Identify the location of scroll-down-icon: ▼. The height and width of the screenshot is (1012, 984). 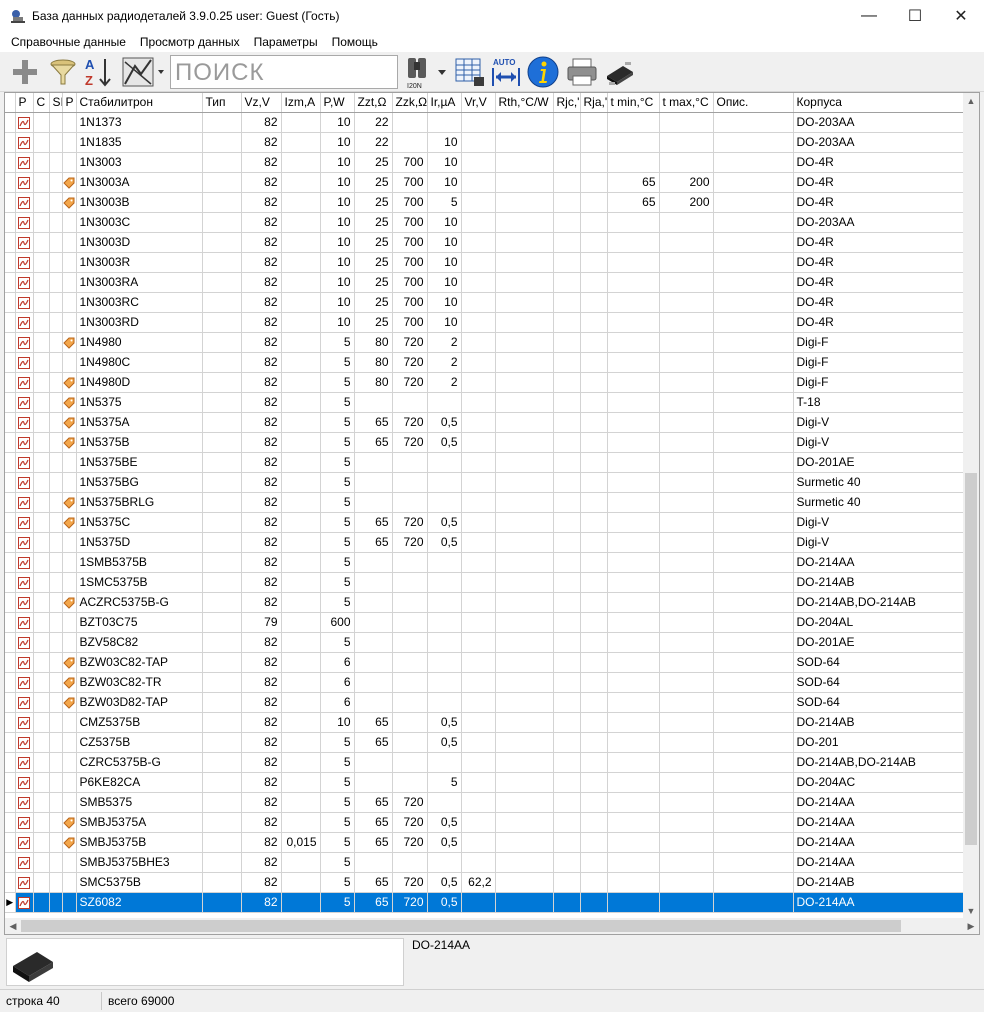
(971, 911).